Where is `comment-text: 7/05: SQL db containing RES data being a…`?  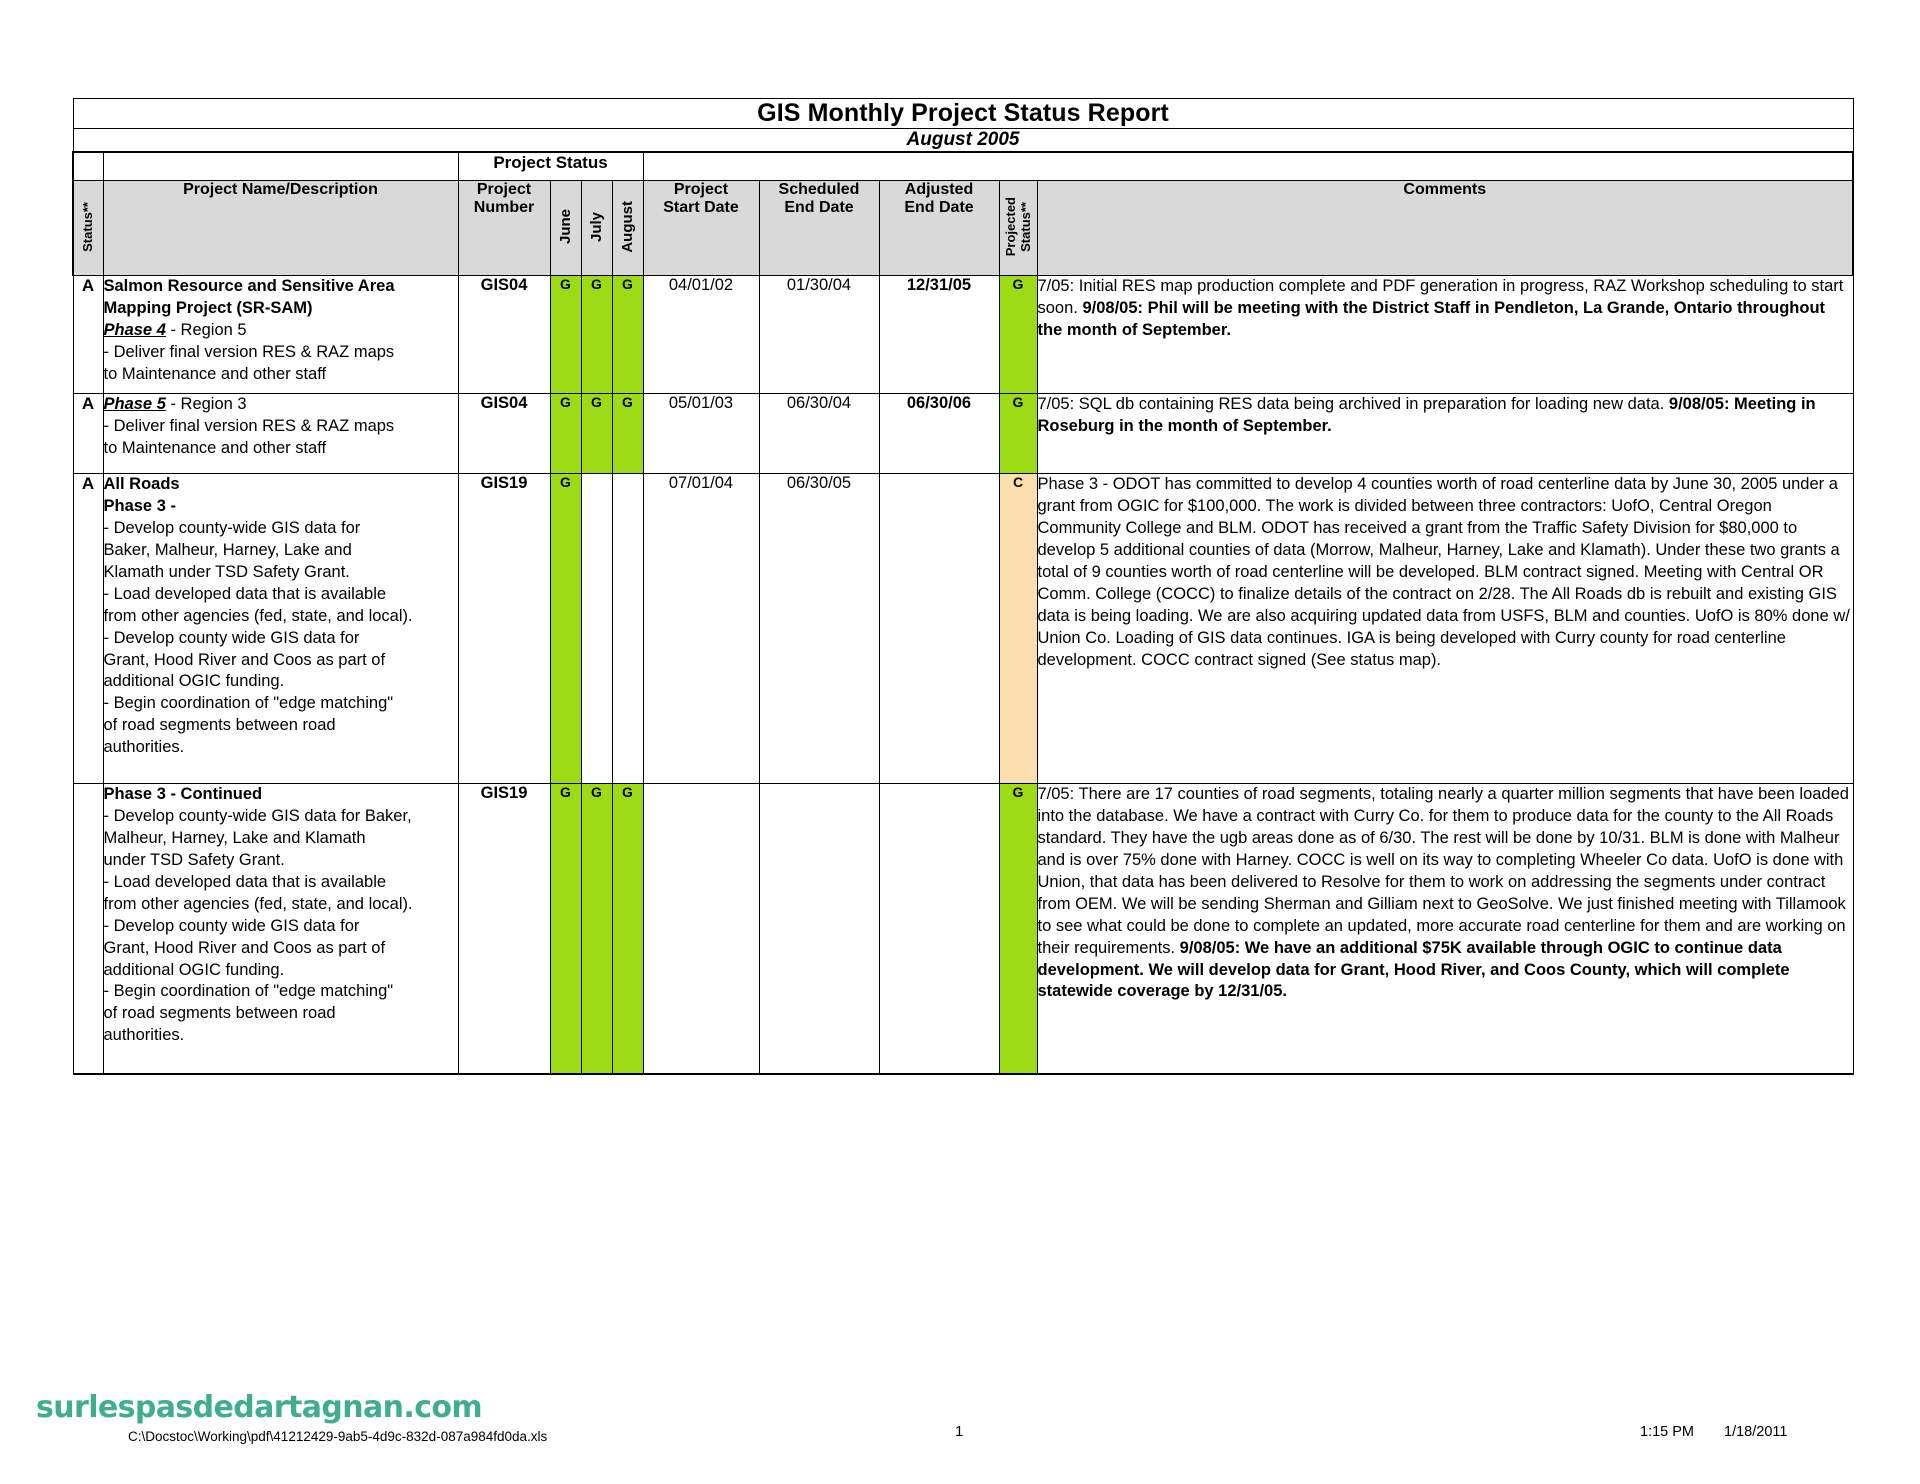
comment-text: 7/05: SQL db containing RES data being a… is located at coordinates (1353, 404).